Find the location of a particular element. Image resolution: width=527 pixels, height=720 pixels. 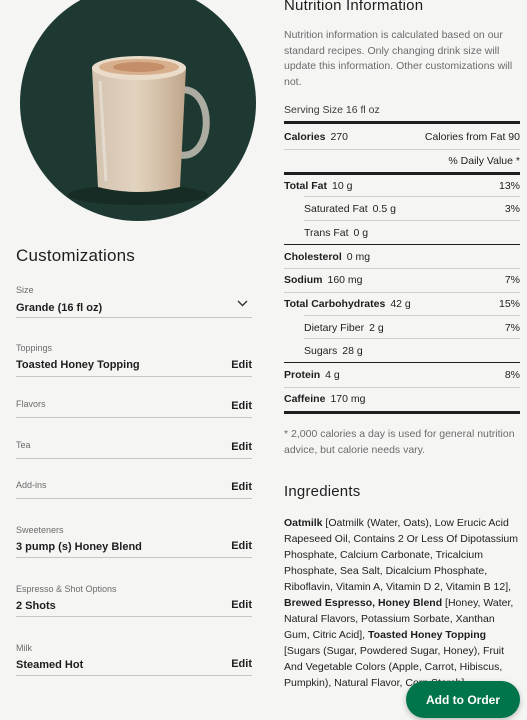

nutrient-row-sugars: Sugars 28 g is located at coordinates (402, 350).